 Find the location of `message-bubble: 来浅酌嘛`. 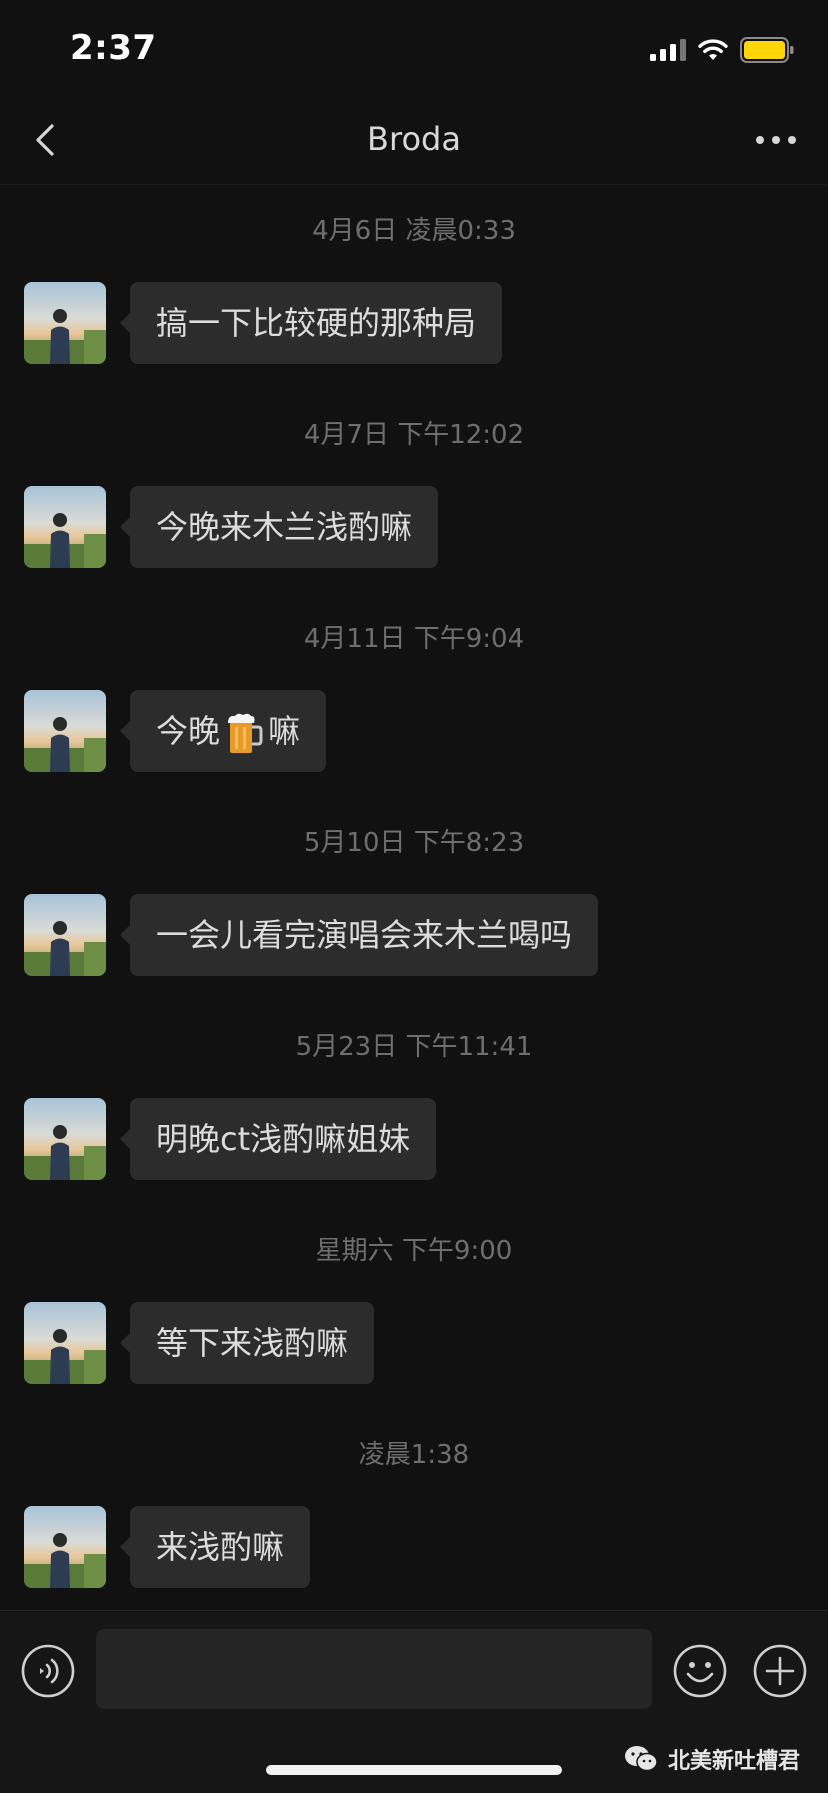

message-bubble: 来浅酌嘛 is located at coordinates (215, 1547).